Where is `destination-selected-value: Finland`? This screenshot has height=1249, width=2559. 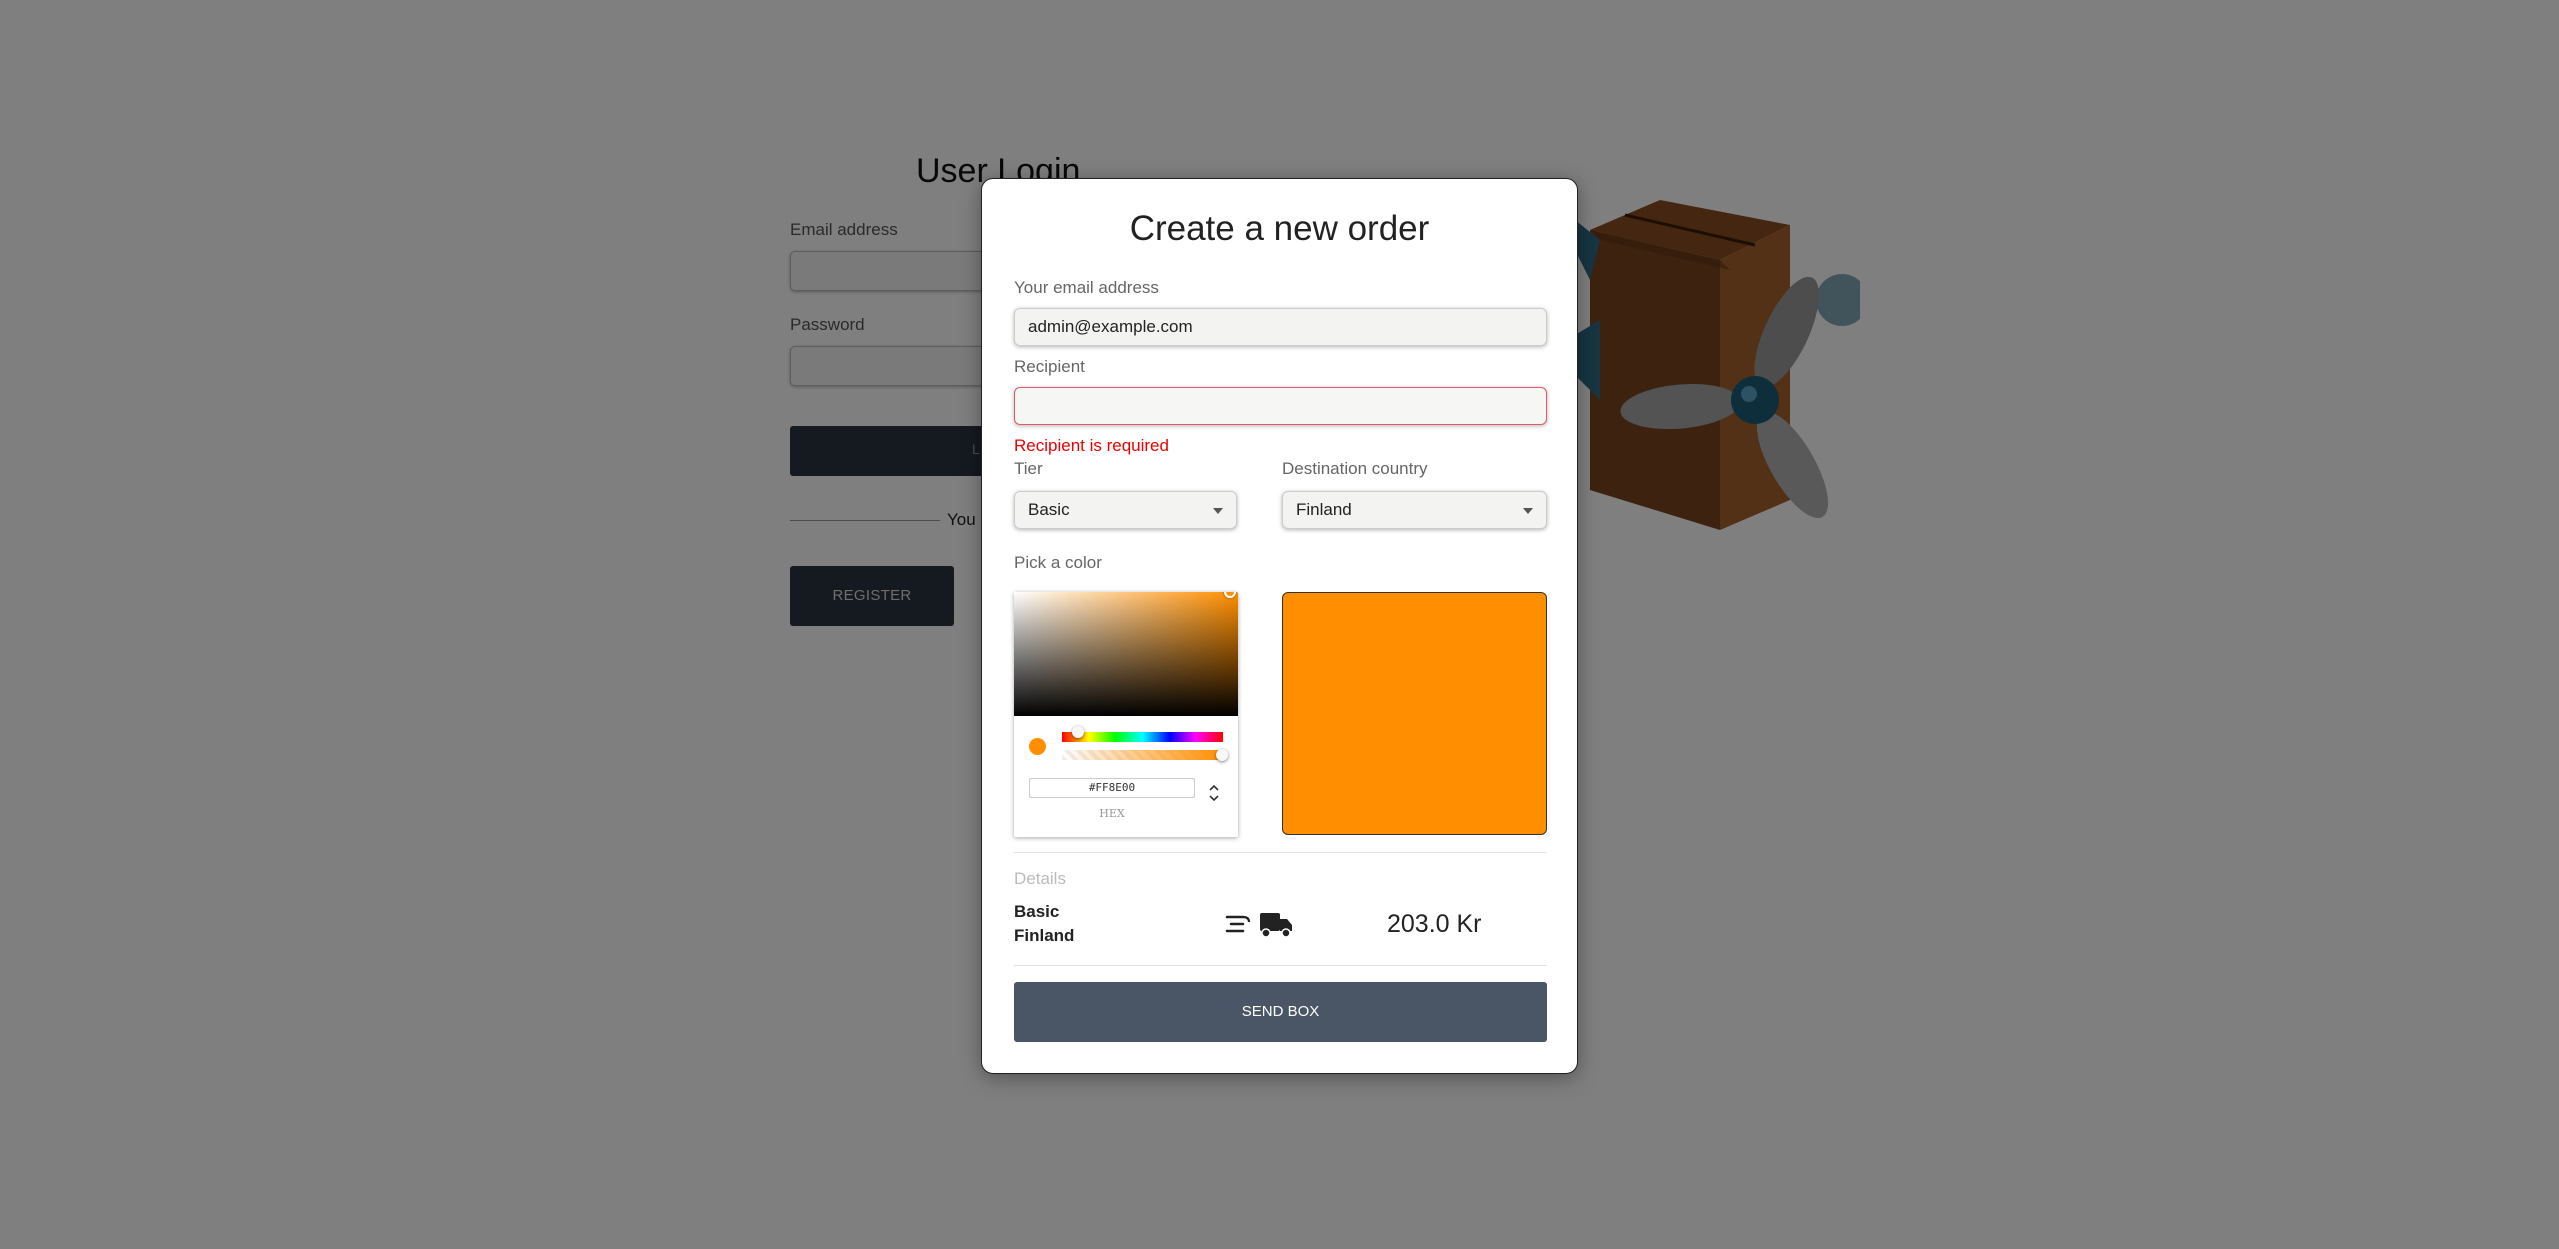
destination-selected-value: Finland is located at coordinates (1324, 509).